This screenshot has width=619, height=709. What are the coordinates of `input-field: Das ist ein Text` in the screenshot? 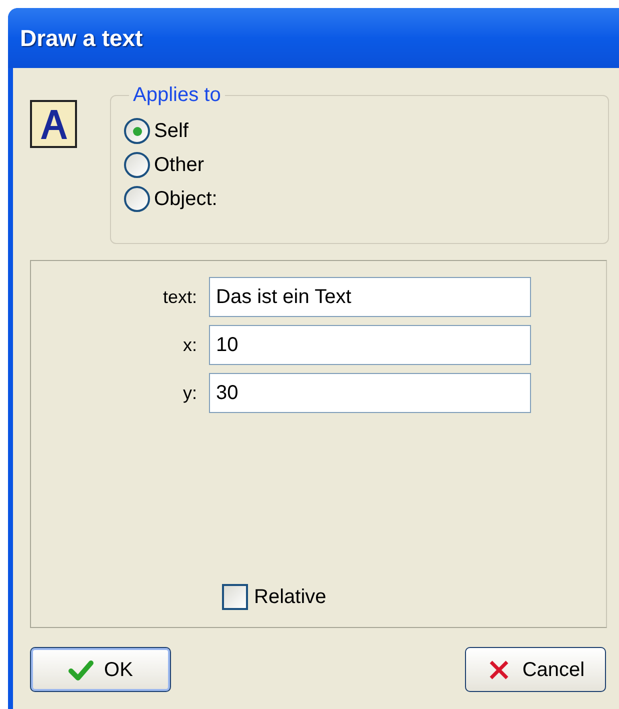 It's located at (370, 297).